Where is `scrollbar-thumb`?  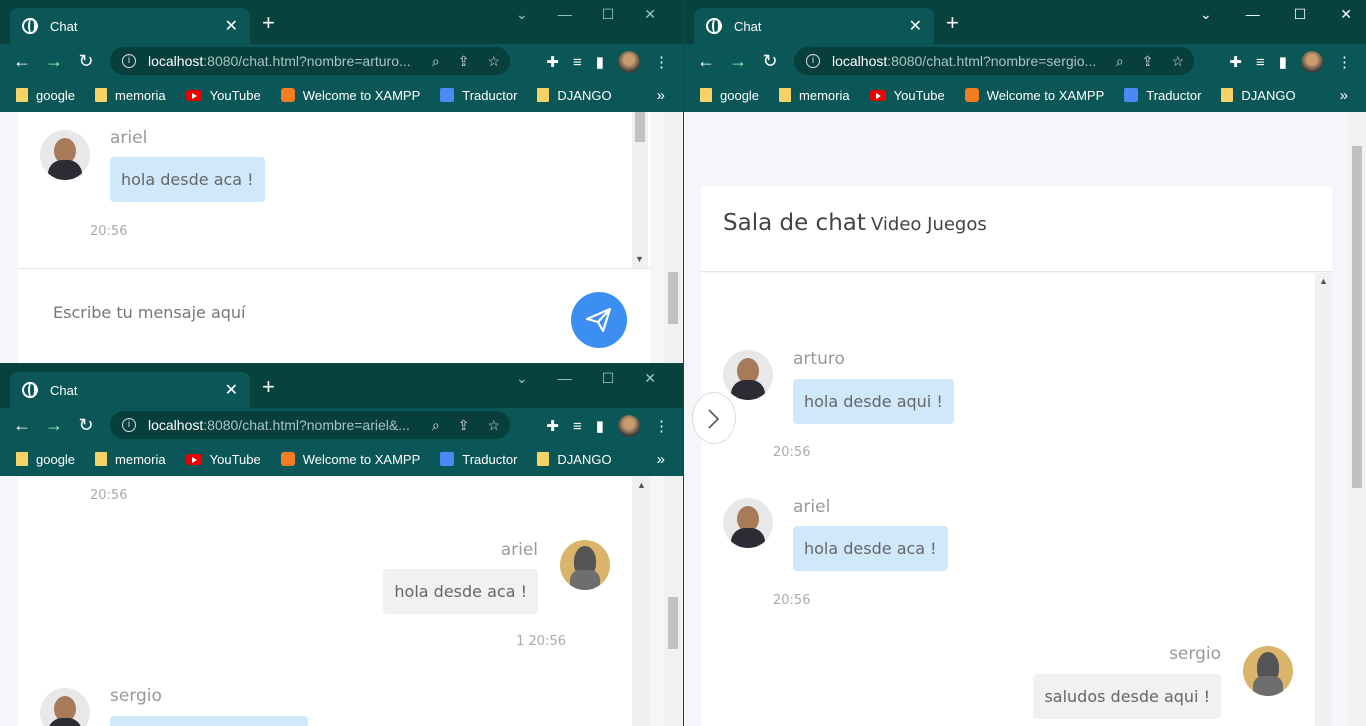 scrollbar-thumb is located at coordinates (640, 127).